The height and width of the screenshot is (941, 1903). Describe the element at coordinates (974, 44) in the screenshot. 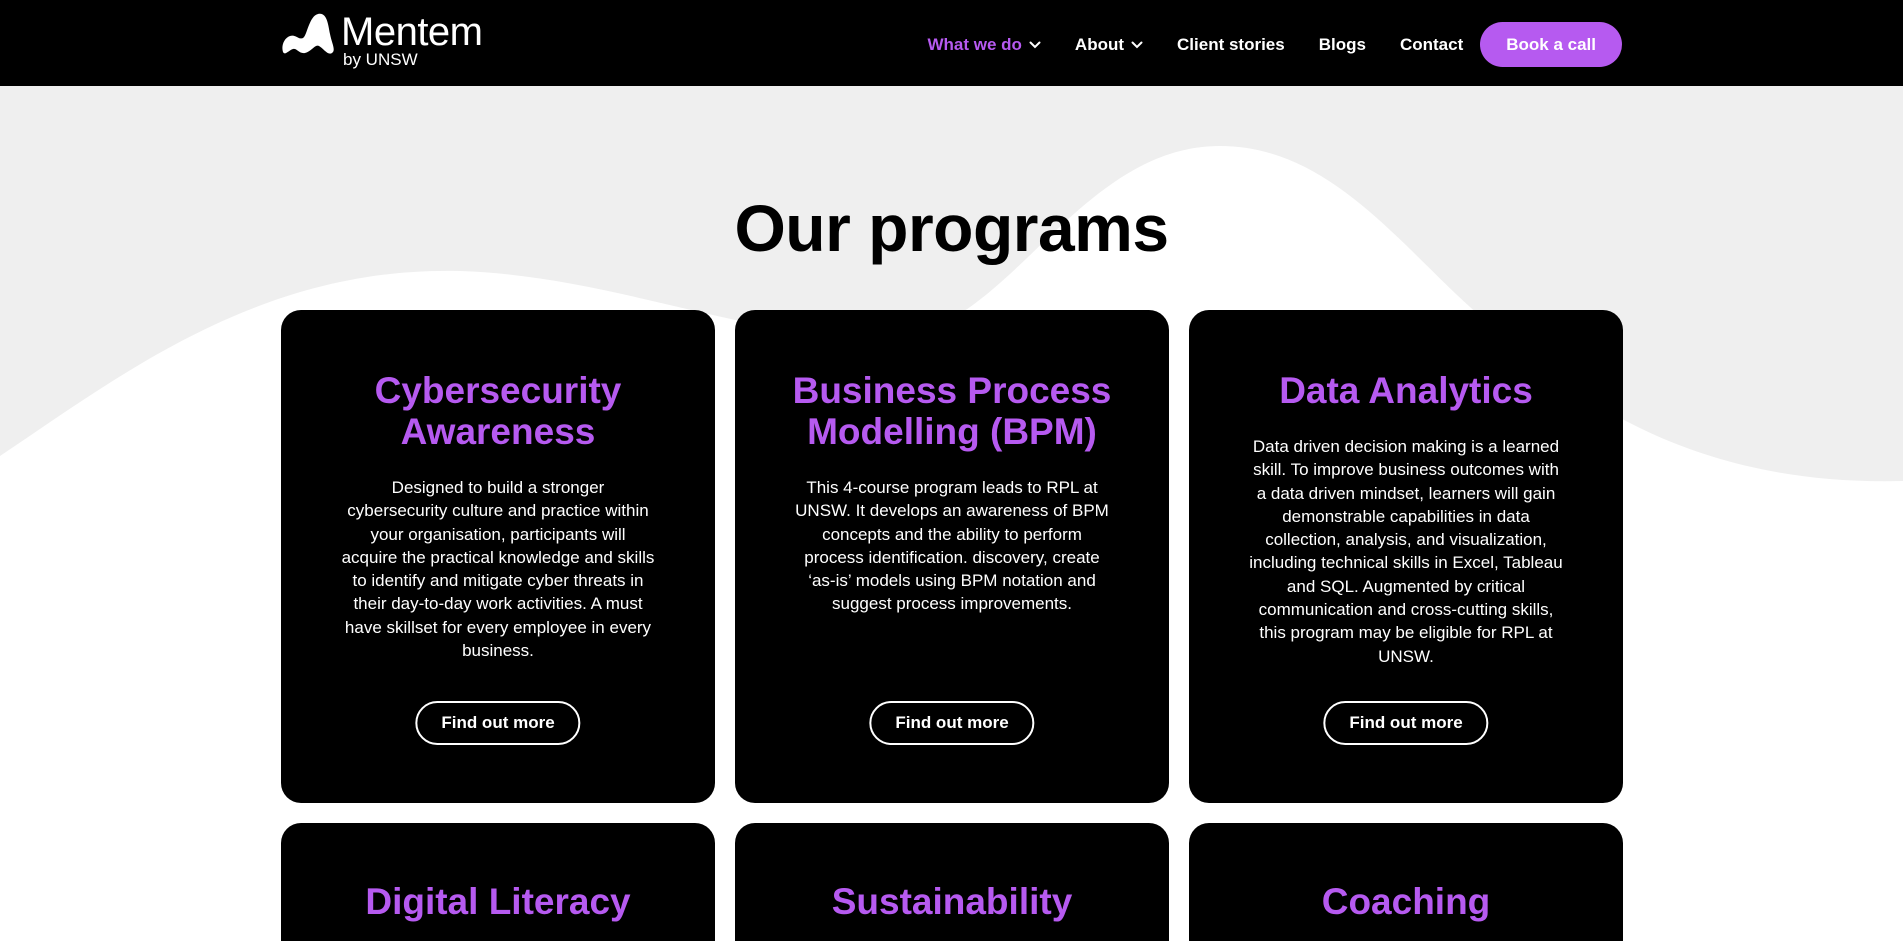

I see `nav-item-label: What we do` at that location.